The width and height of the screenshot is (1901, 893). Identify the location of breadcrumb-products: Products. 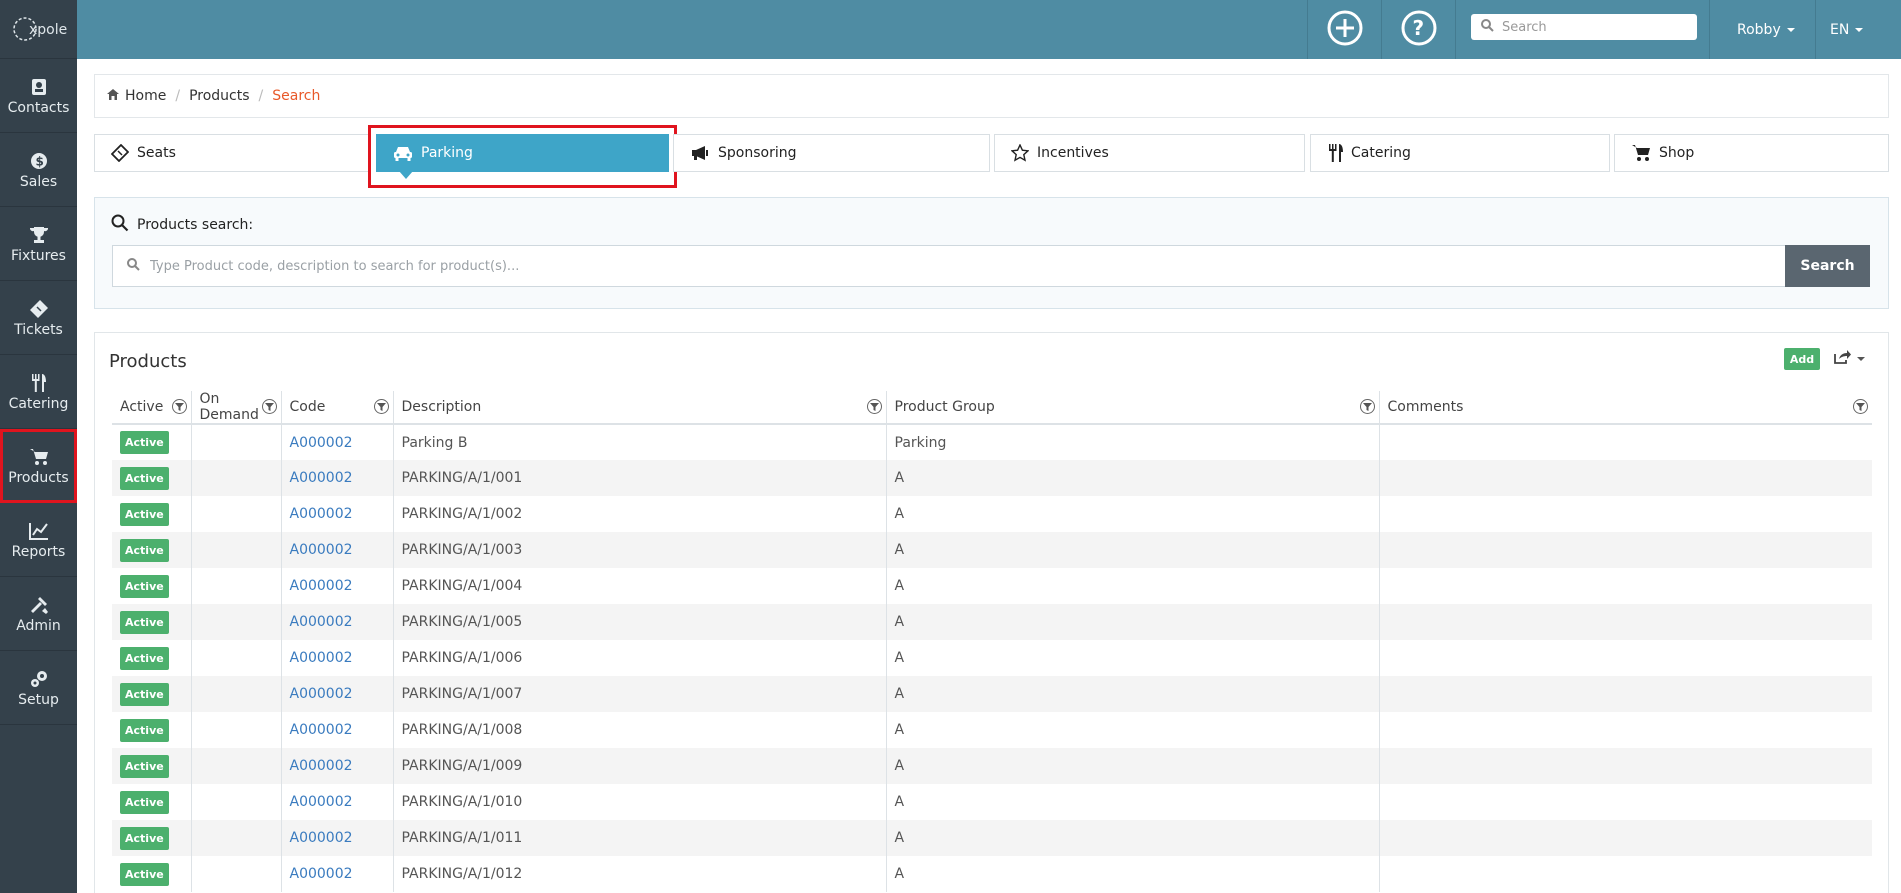
(219, 96).